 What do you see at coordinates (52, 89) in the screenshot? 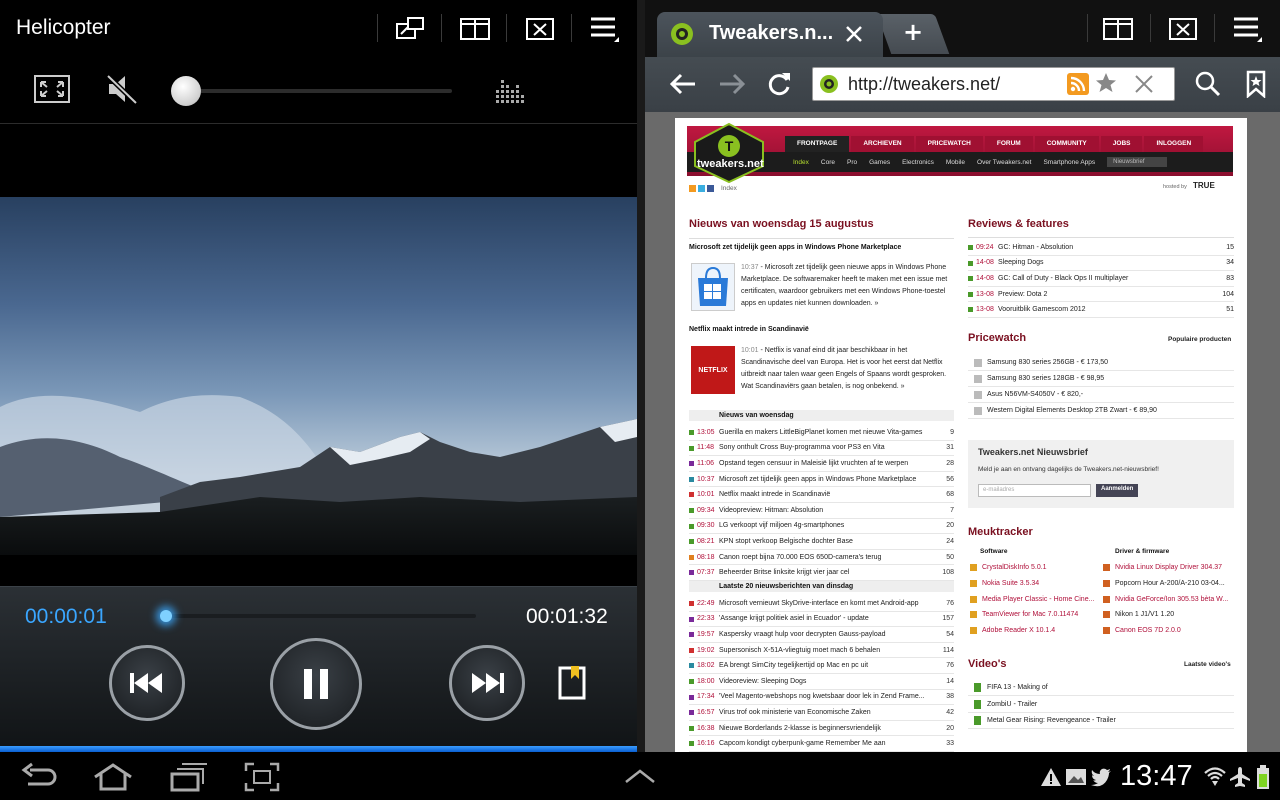
I see `fullscreen-button` at bounding box center [52, 89].